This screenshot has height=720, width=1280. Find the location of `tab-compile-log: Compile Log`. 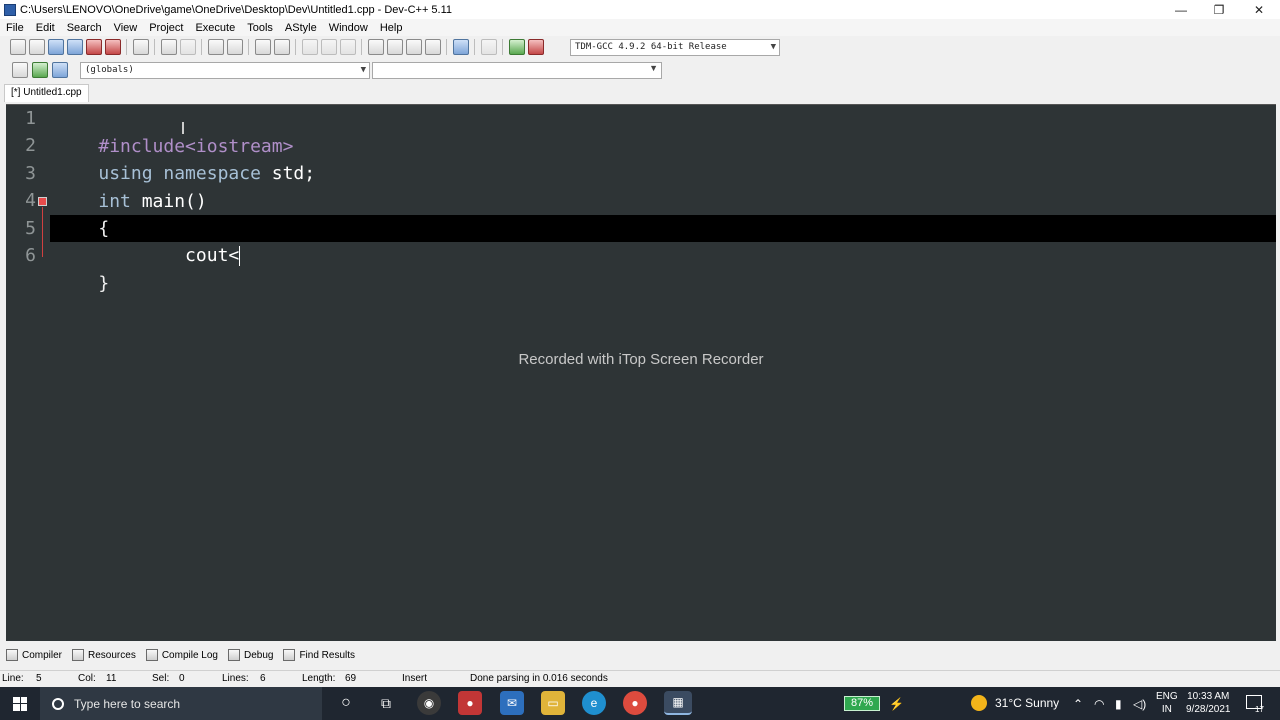

tab-compile-log: Compile Log is located at coordinates (181, 655).